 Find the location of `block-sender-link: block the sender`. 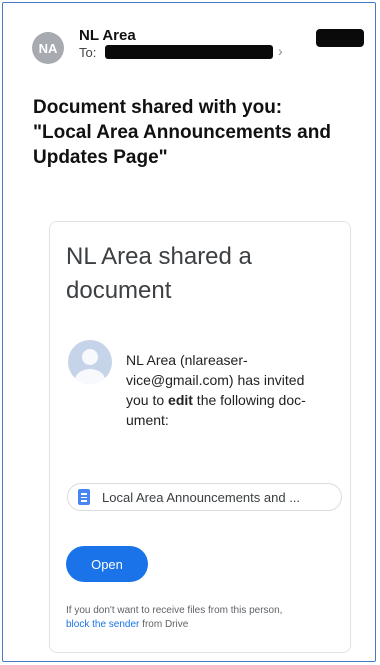

block-sender-link: block the sender is located at coordinates (102, 624).